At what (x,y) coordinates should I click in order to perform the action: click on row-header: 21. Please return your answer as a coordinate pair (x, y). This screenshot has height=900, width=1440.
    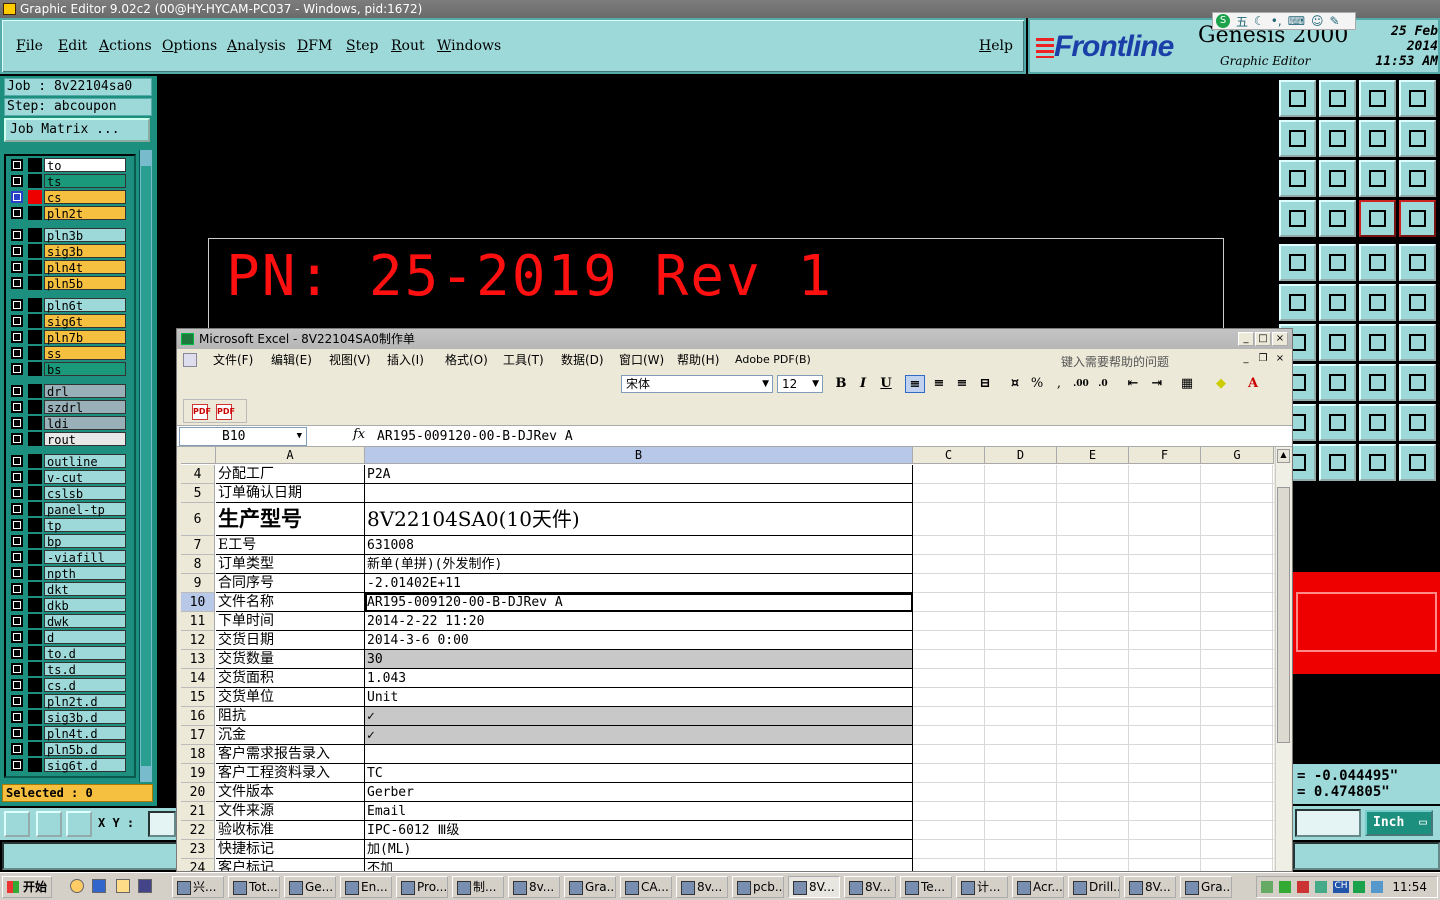
    Looking at the image, I should click on (198, 811).